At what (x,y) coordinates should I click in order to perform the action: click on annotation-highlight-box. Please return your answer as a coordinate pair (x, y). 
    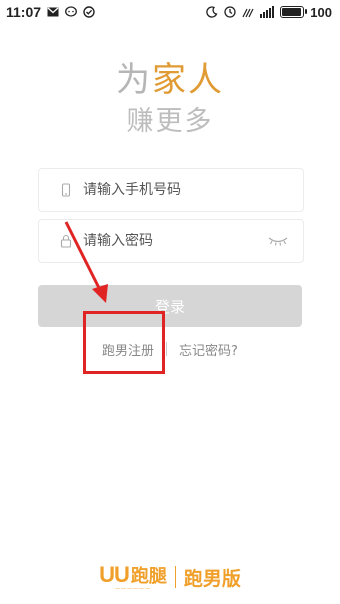
    Looking at the image, I should click on (124, 342).